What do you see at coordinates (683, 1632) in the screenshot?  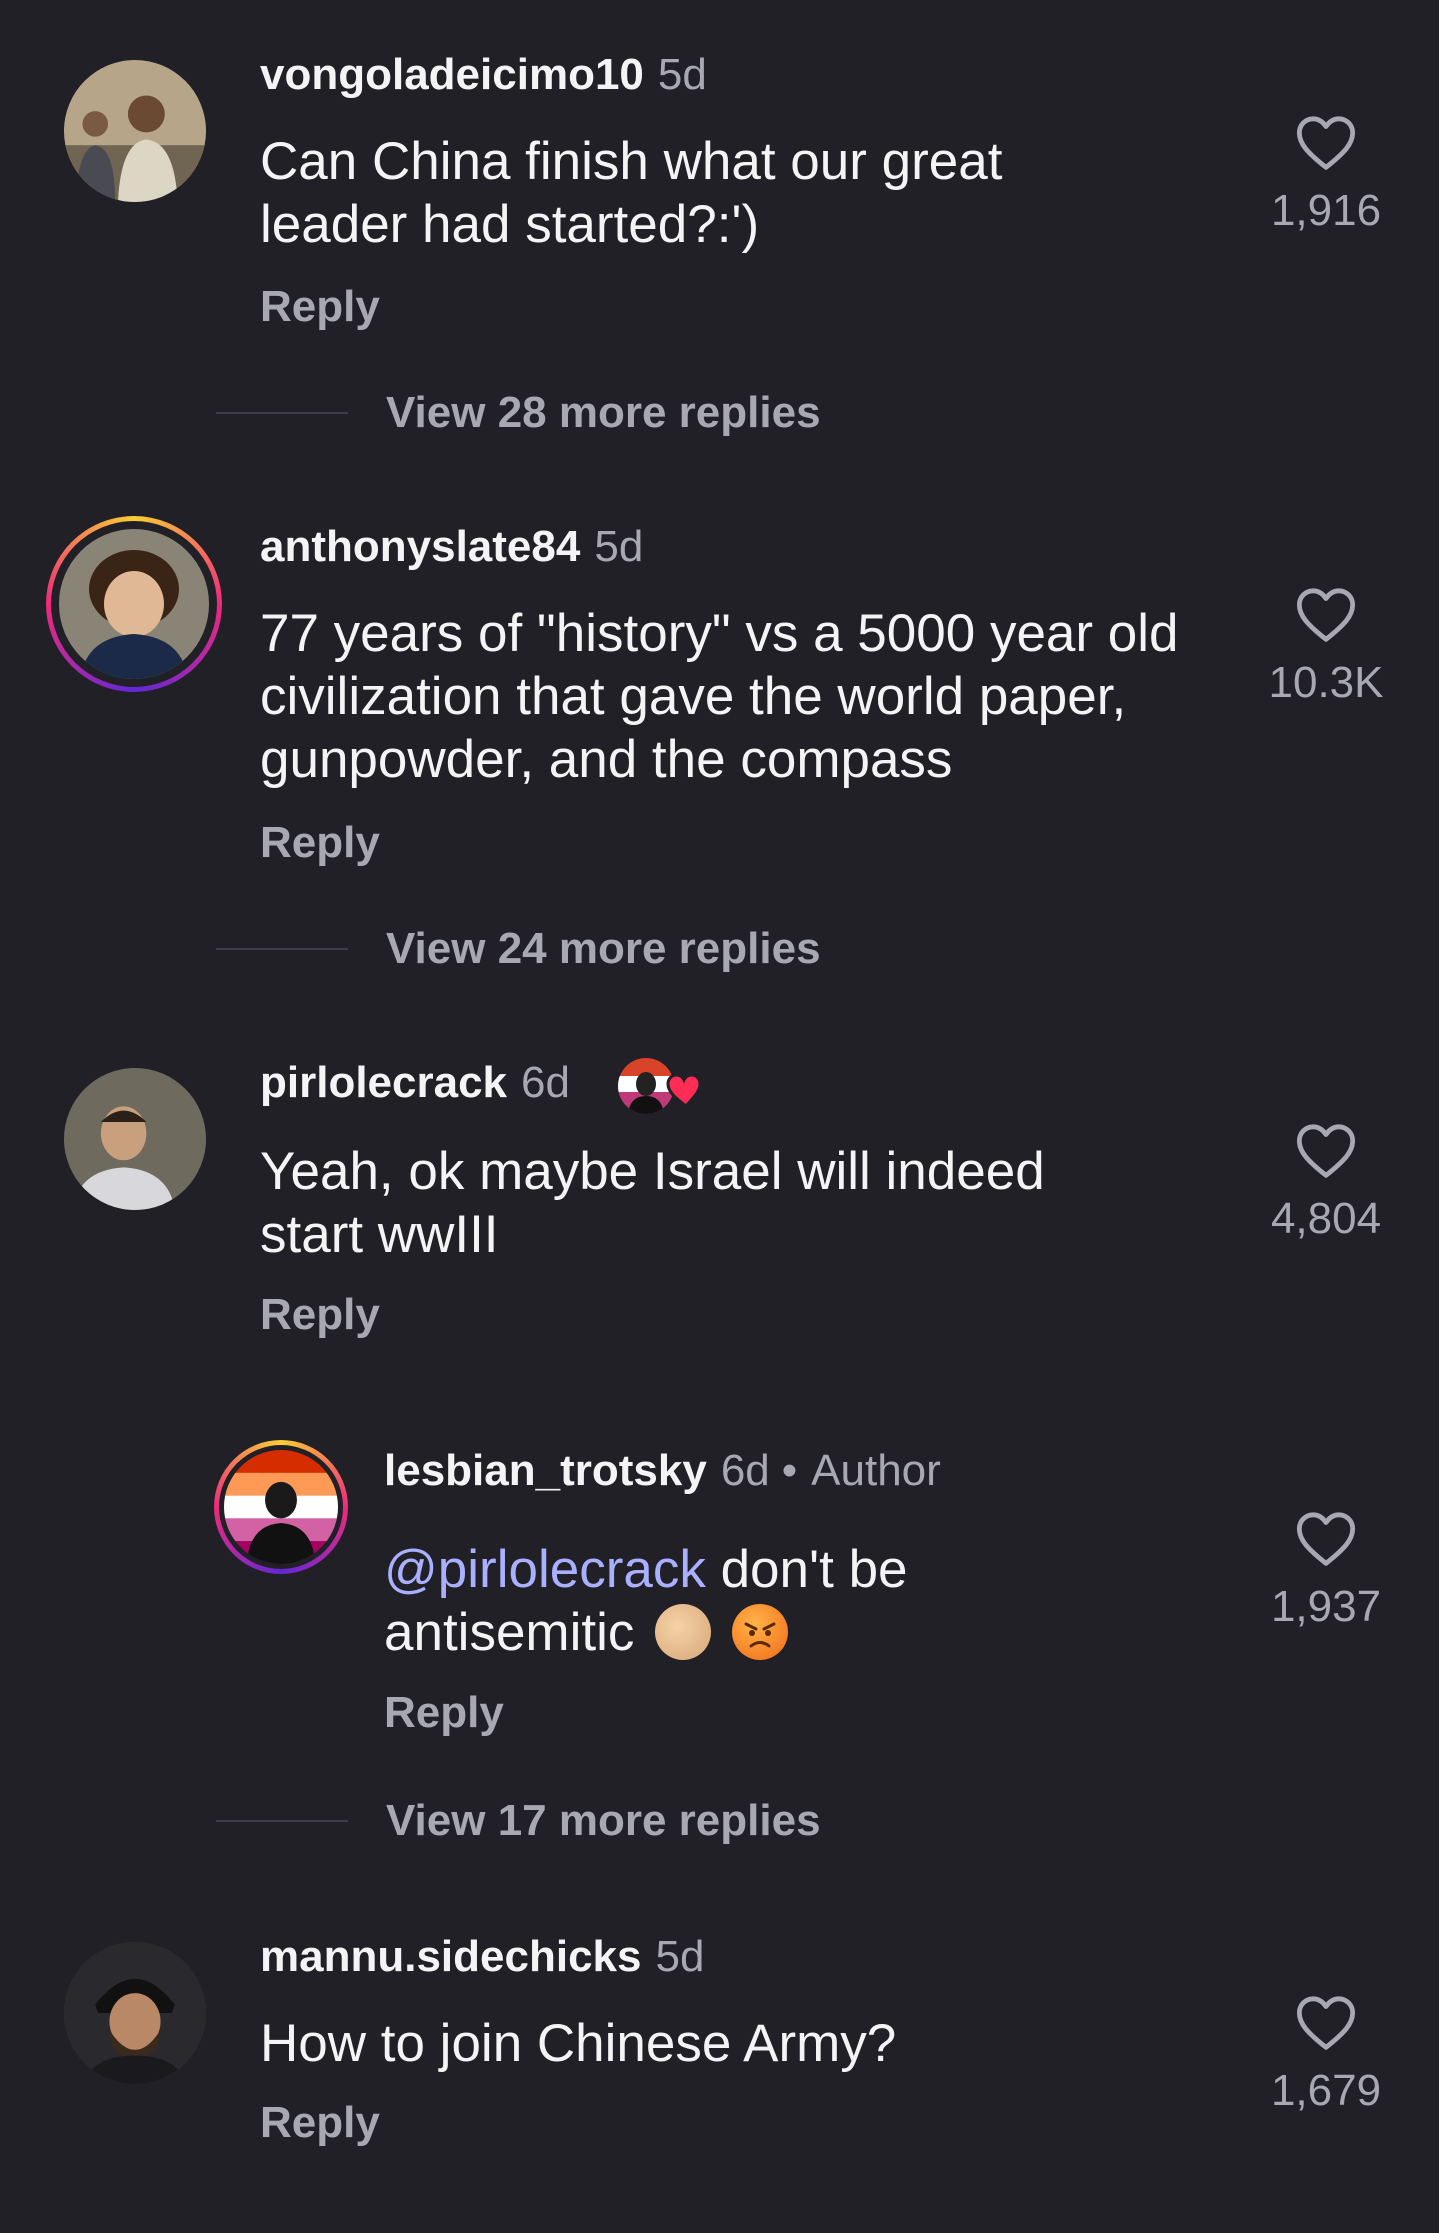 I see `pointing-hand-emoji` at bounding box center [683, 1632].